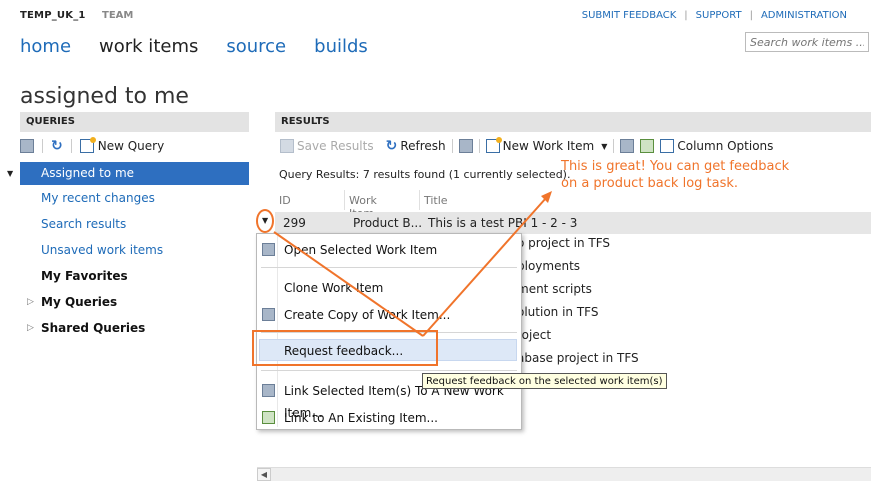 This screenshot has height=481, width=871. Describe the element at coordinates (564, 474) in the screenshot. I see `horizontal-scrollbar: ◀` at that location.